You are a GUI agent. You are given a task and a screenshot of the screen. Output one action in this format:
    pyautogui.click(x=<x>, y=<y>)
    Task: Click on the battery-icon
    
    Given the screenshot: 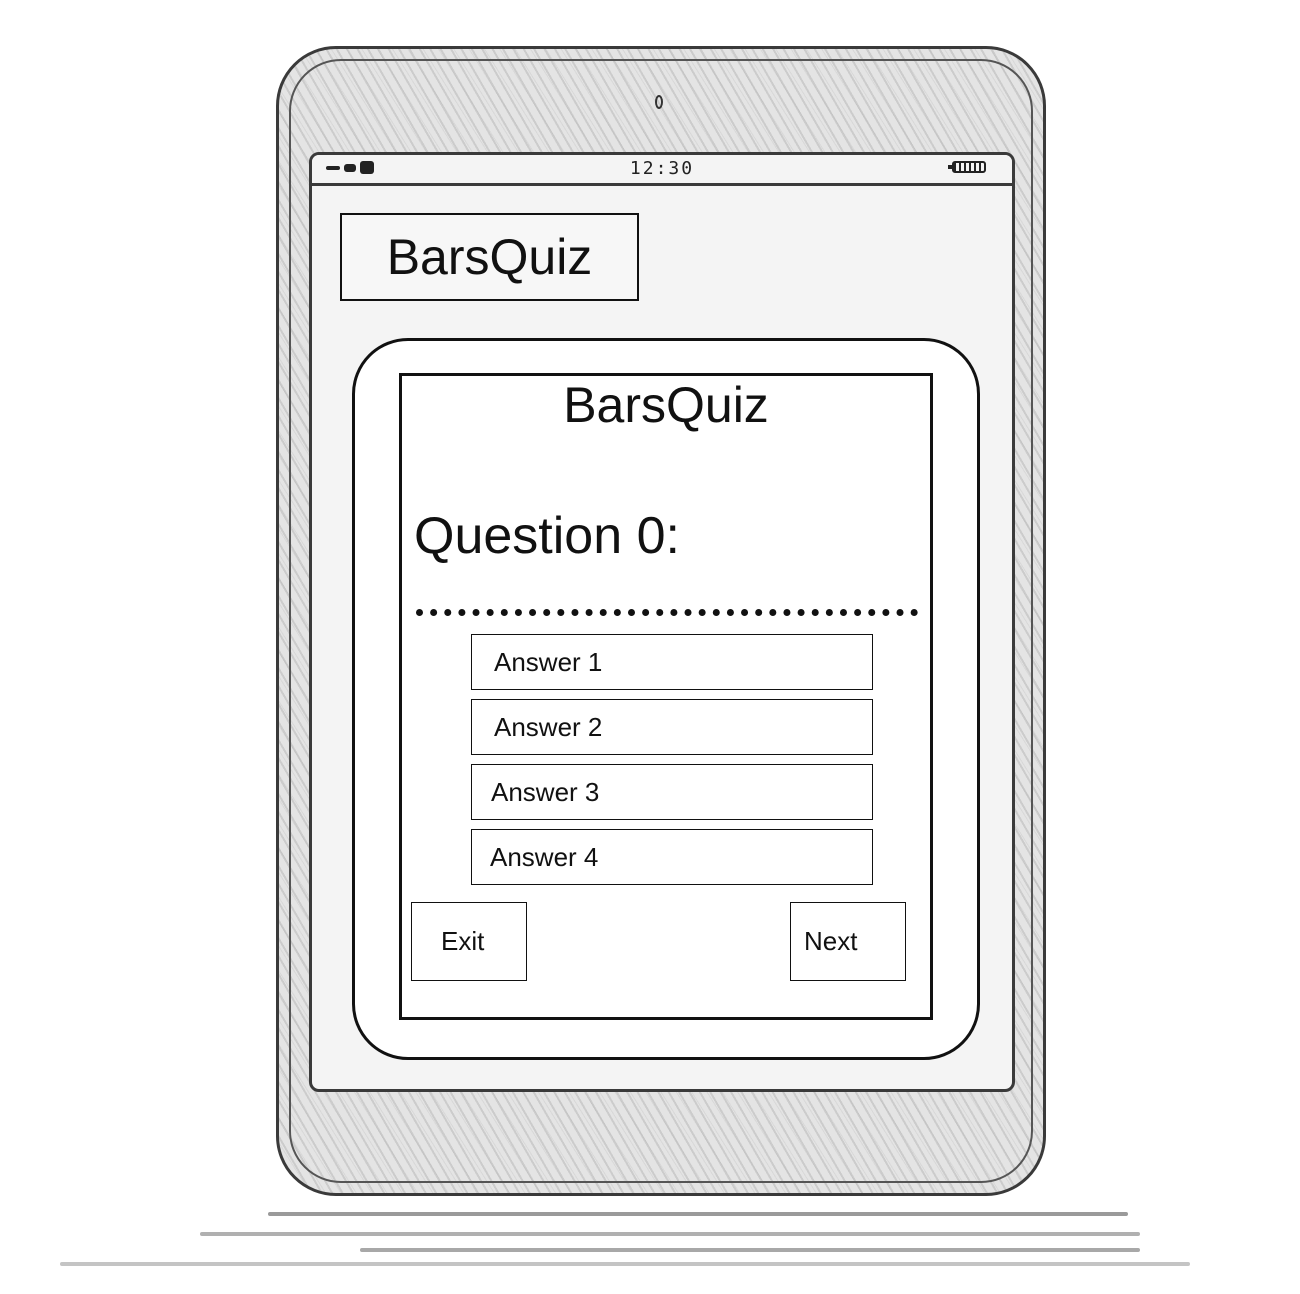 What is the action you would take?
    pyautogui.click(x=967, y=167)
    